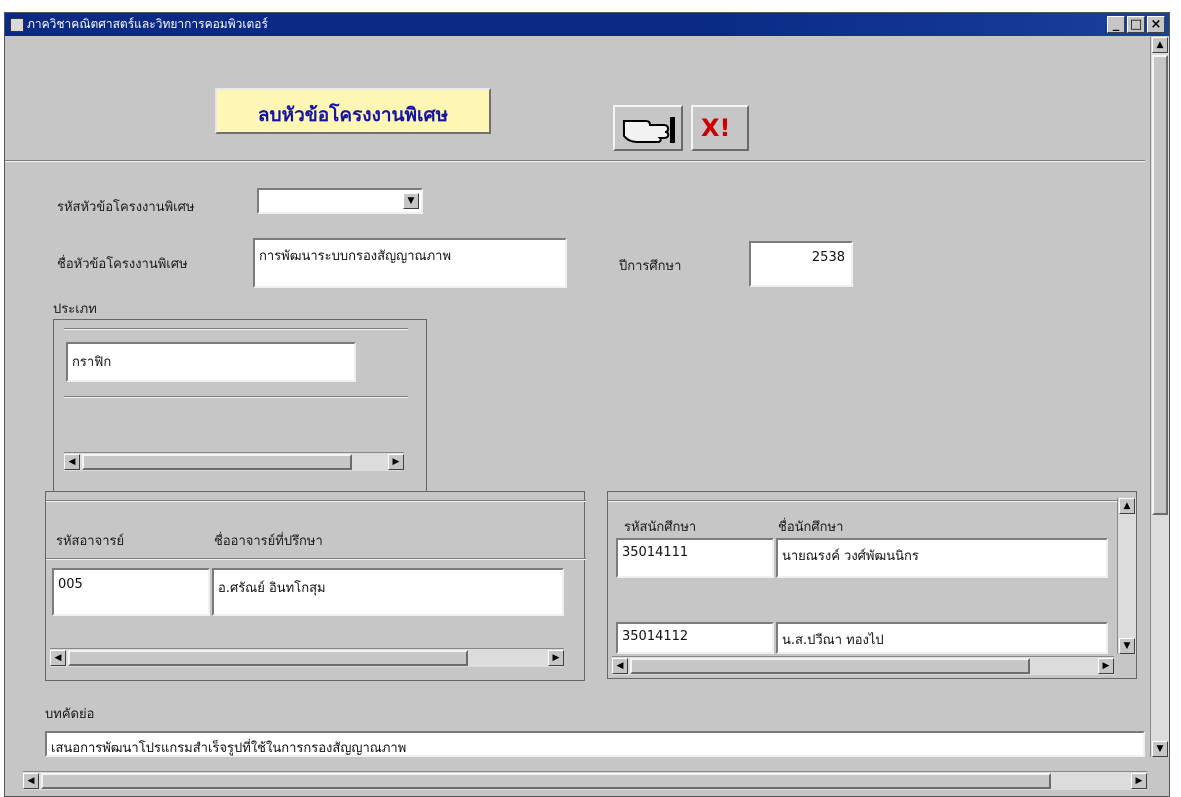 Image resolution: width=1181 pixels, height=797 pixels. I want to click on student-name-cell: นายณรงค์ วงศ์พัฒนนิกร, so click(942, 558).